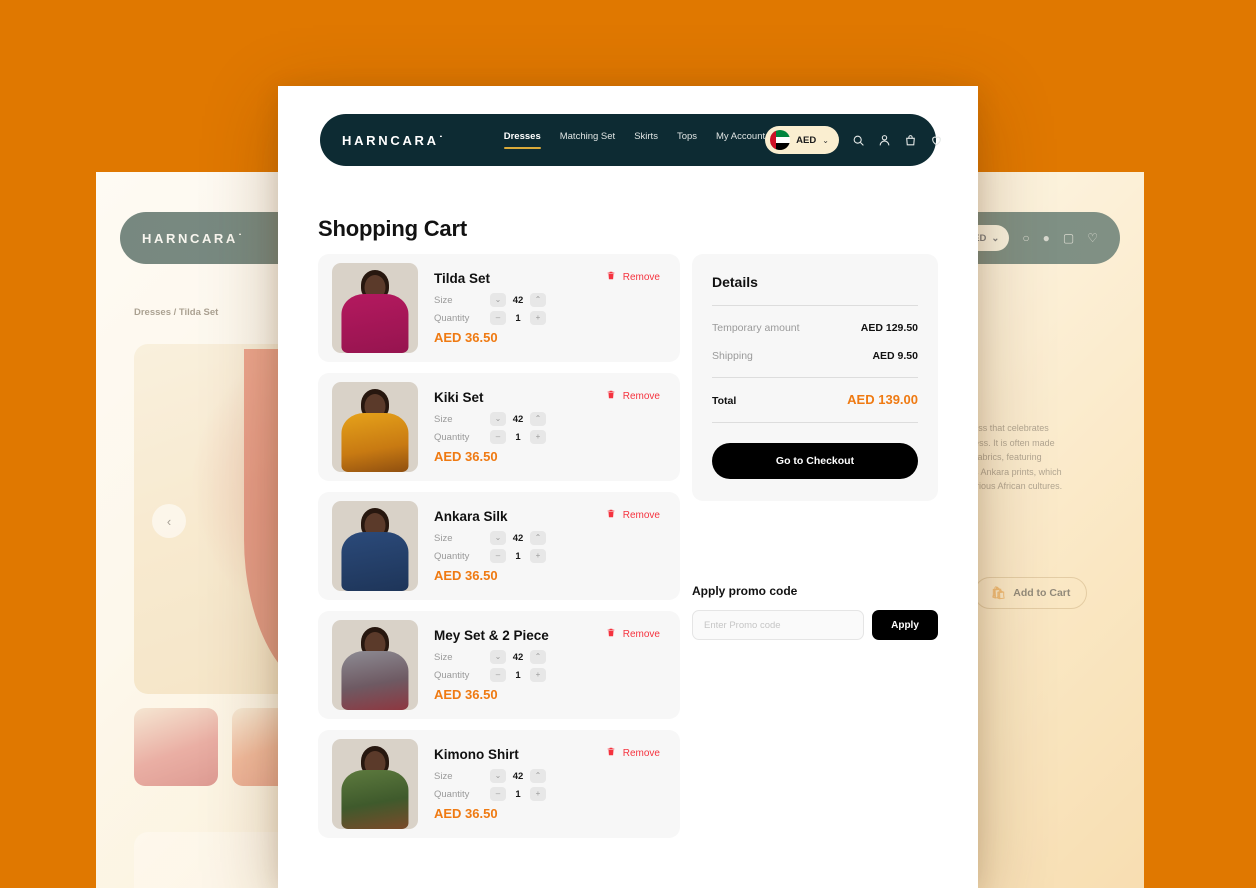 This screenshot has height=888, width=1256. Describe the element at coordinates (936, 140) in the screenshot. I see `wishlist-heart-icon` at that location.